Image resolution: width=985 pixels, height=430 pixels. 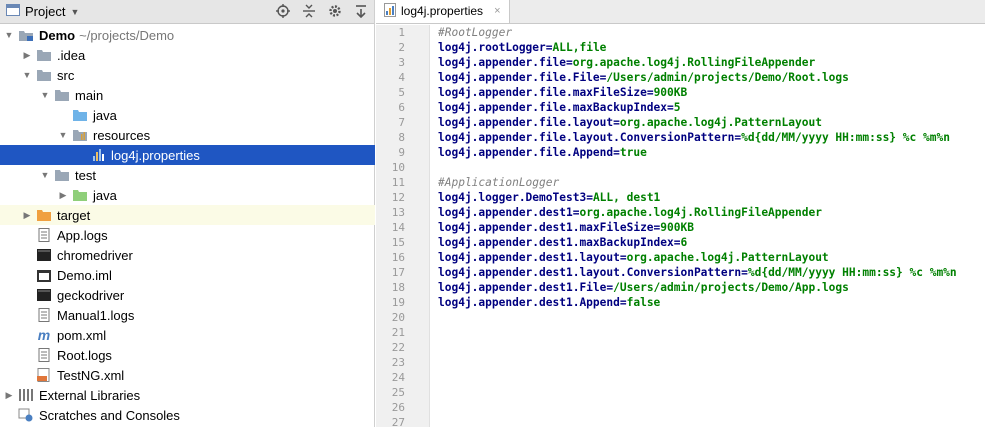 I want to click on property-key: log4j.appender.dest1.File, so click(x=522, y=287).